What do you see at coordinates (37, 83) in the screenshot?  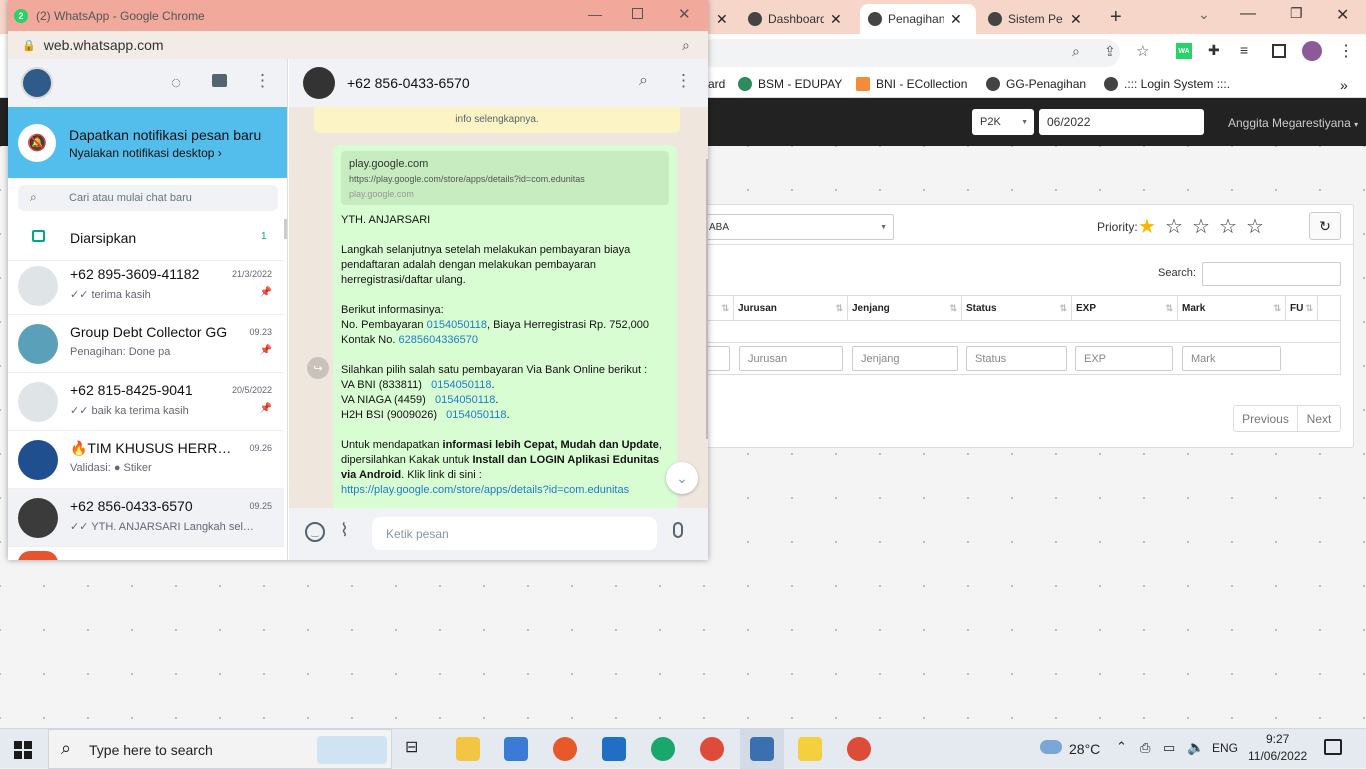 I see `avatar` at bounding box center [37, 83].